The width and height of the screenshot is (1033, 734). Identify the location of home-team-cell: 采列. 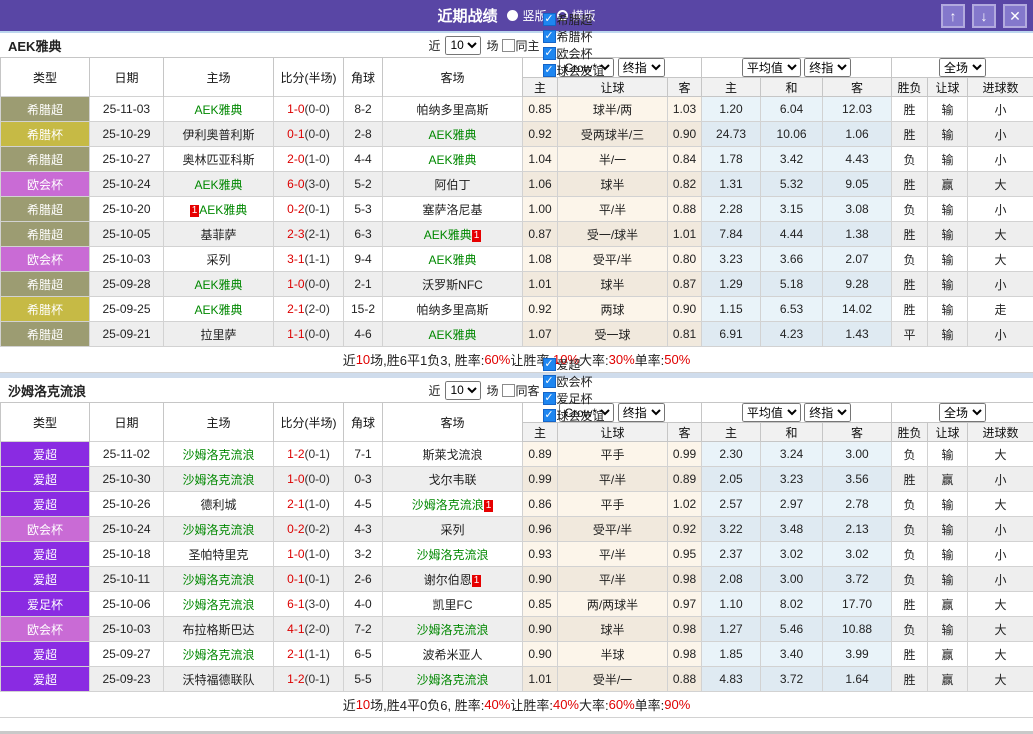
(218, 259).